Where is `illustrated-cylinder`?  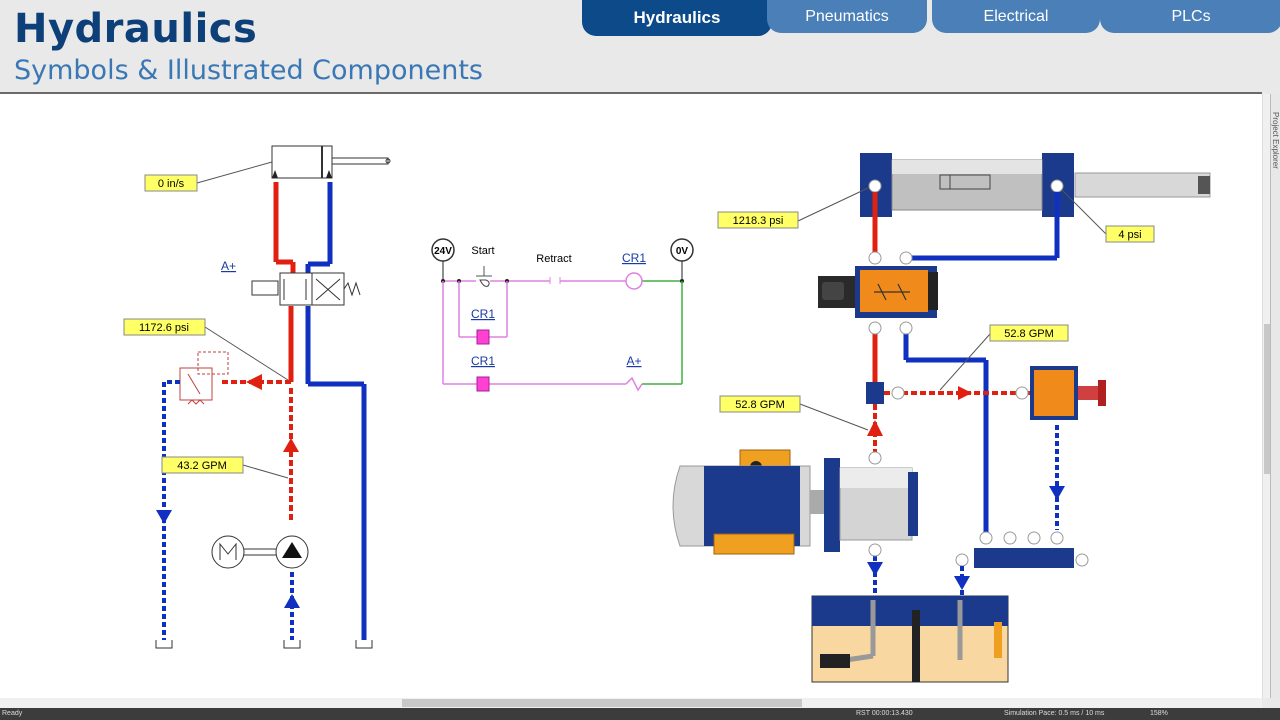 illustrated-cylinder is located at coordinates (1035, 185).